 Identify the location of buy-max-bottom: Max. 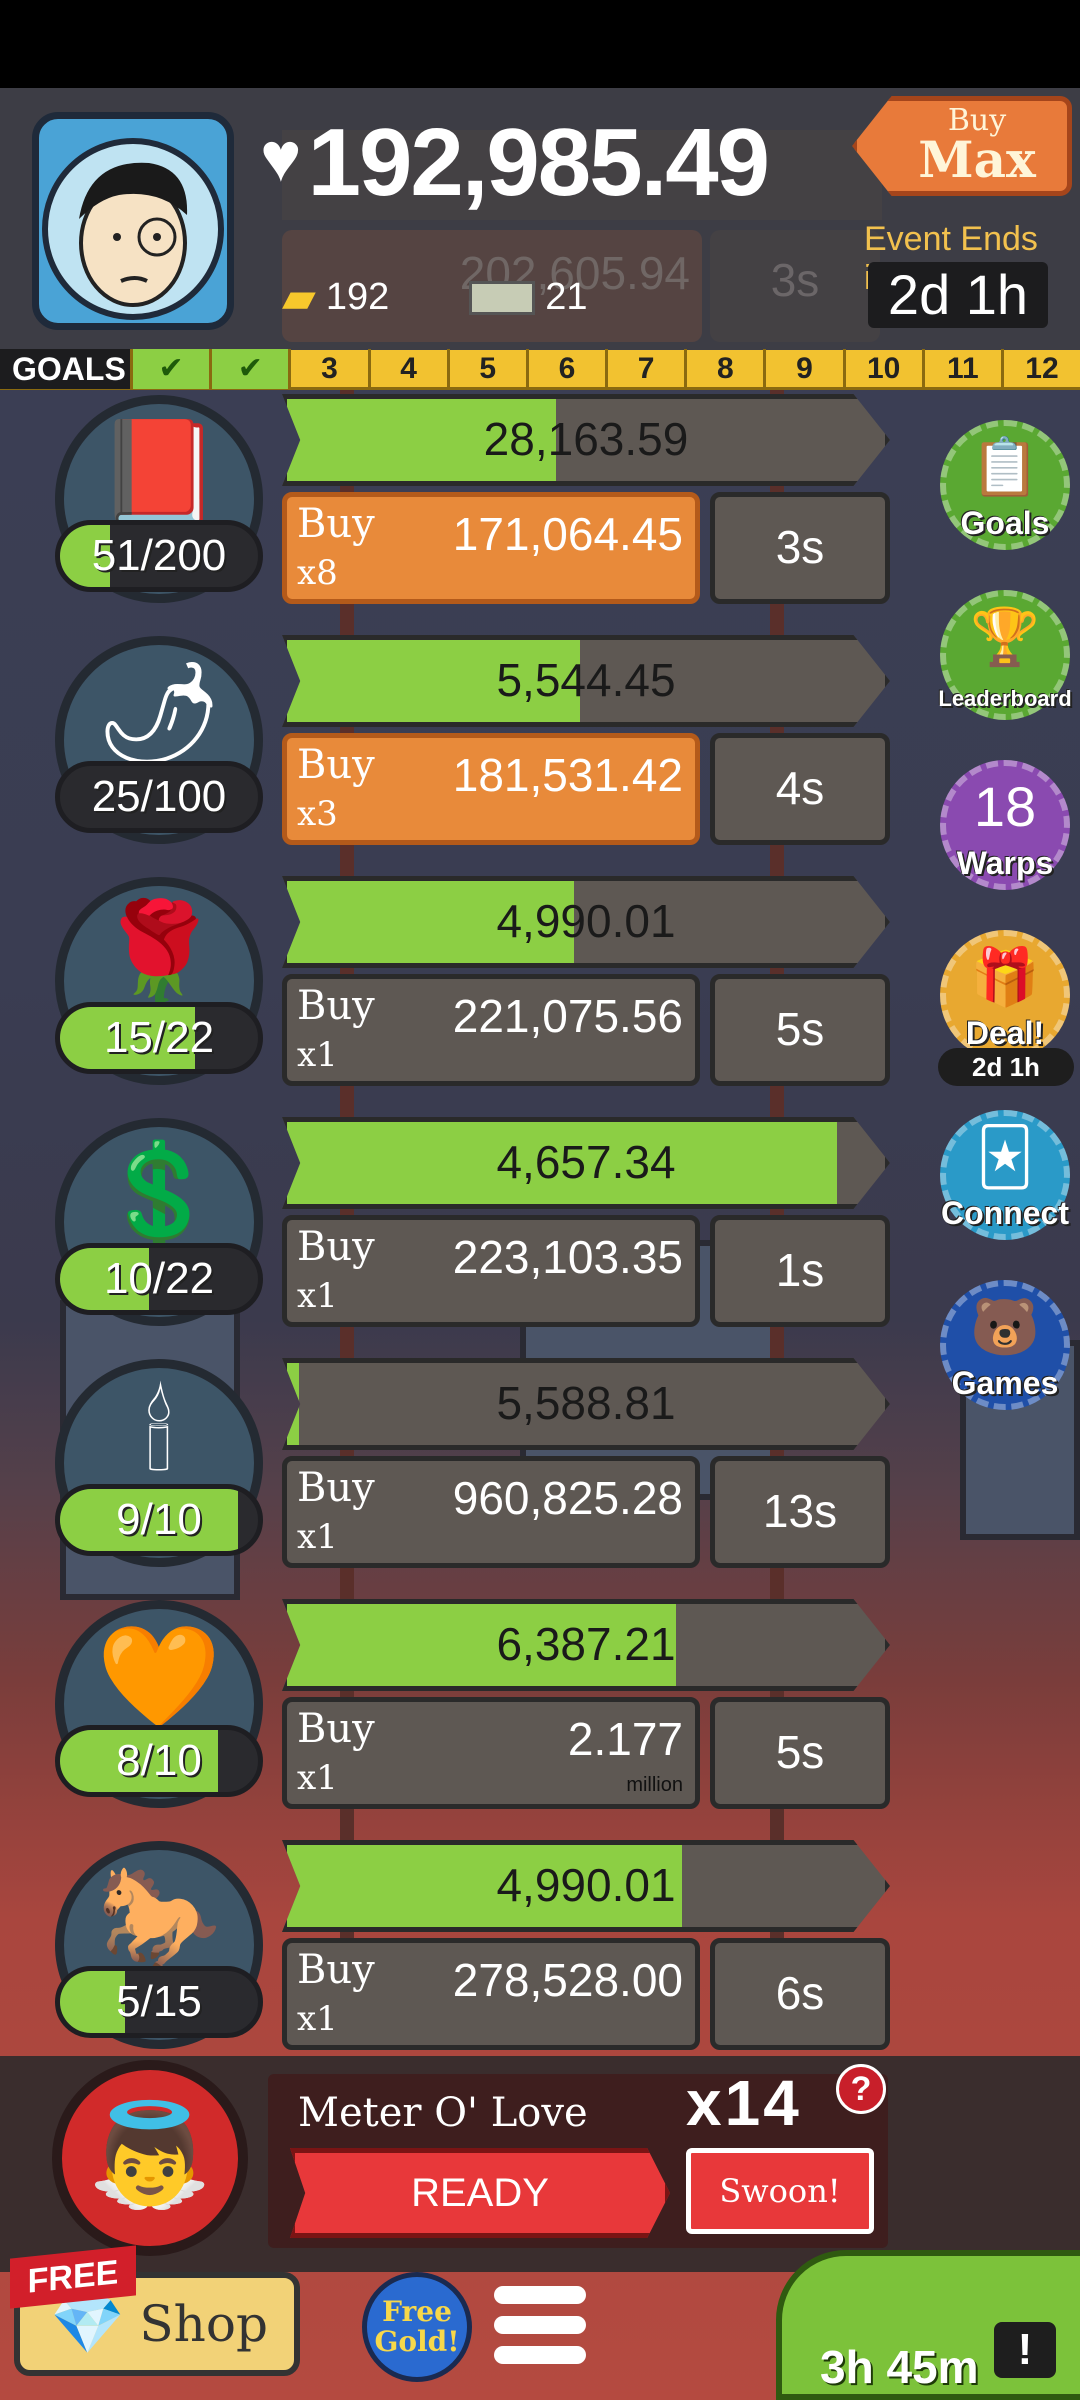
(977, 159).